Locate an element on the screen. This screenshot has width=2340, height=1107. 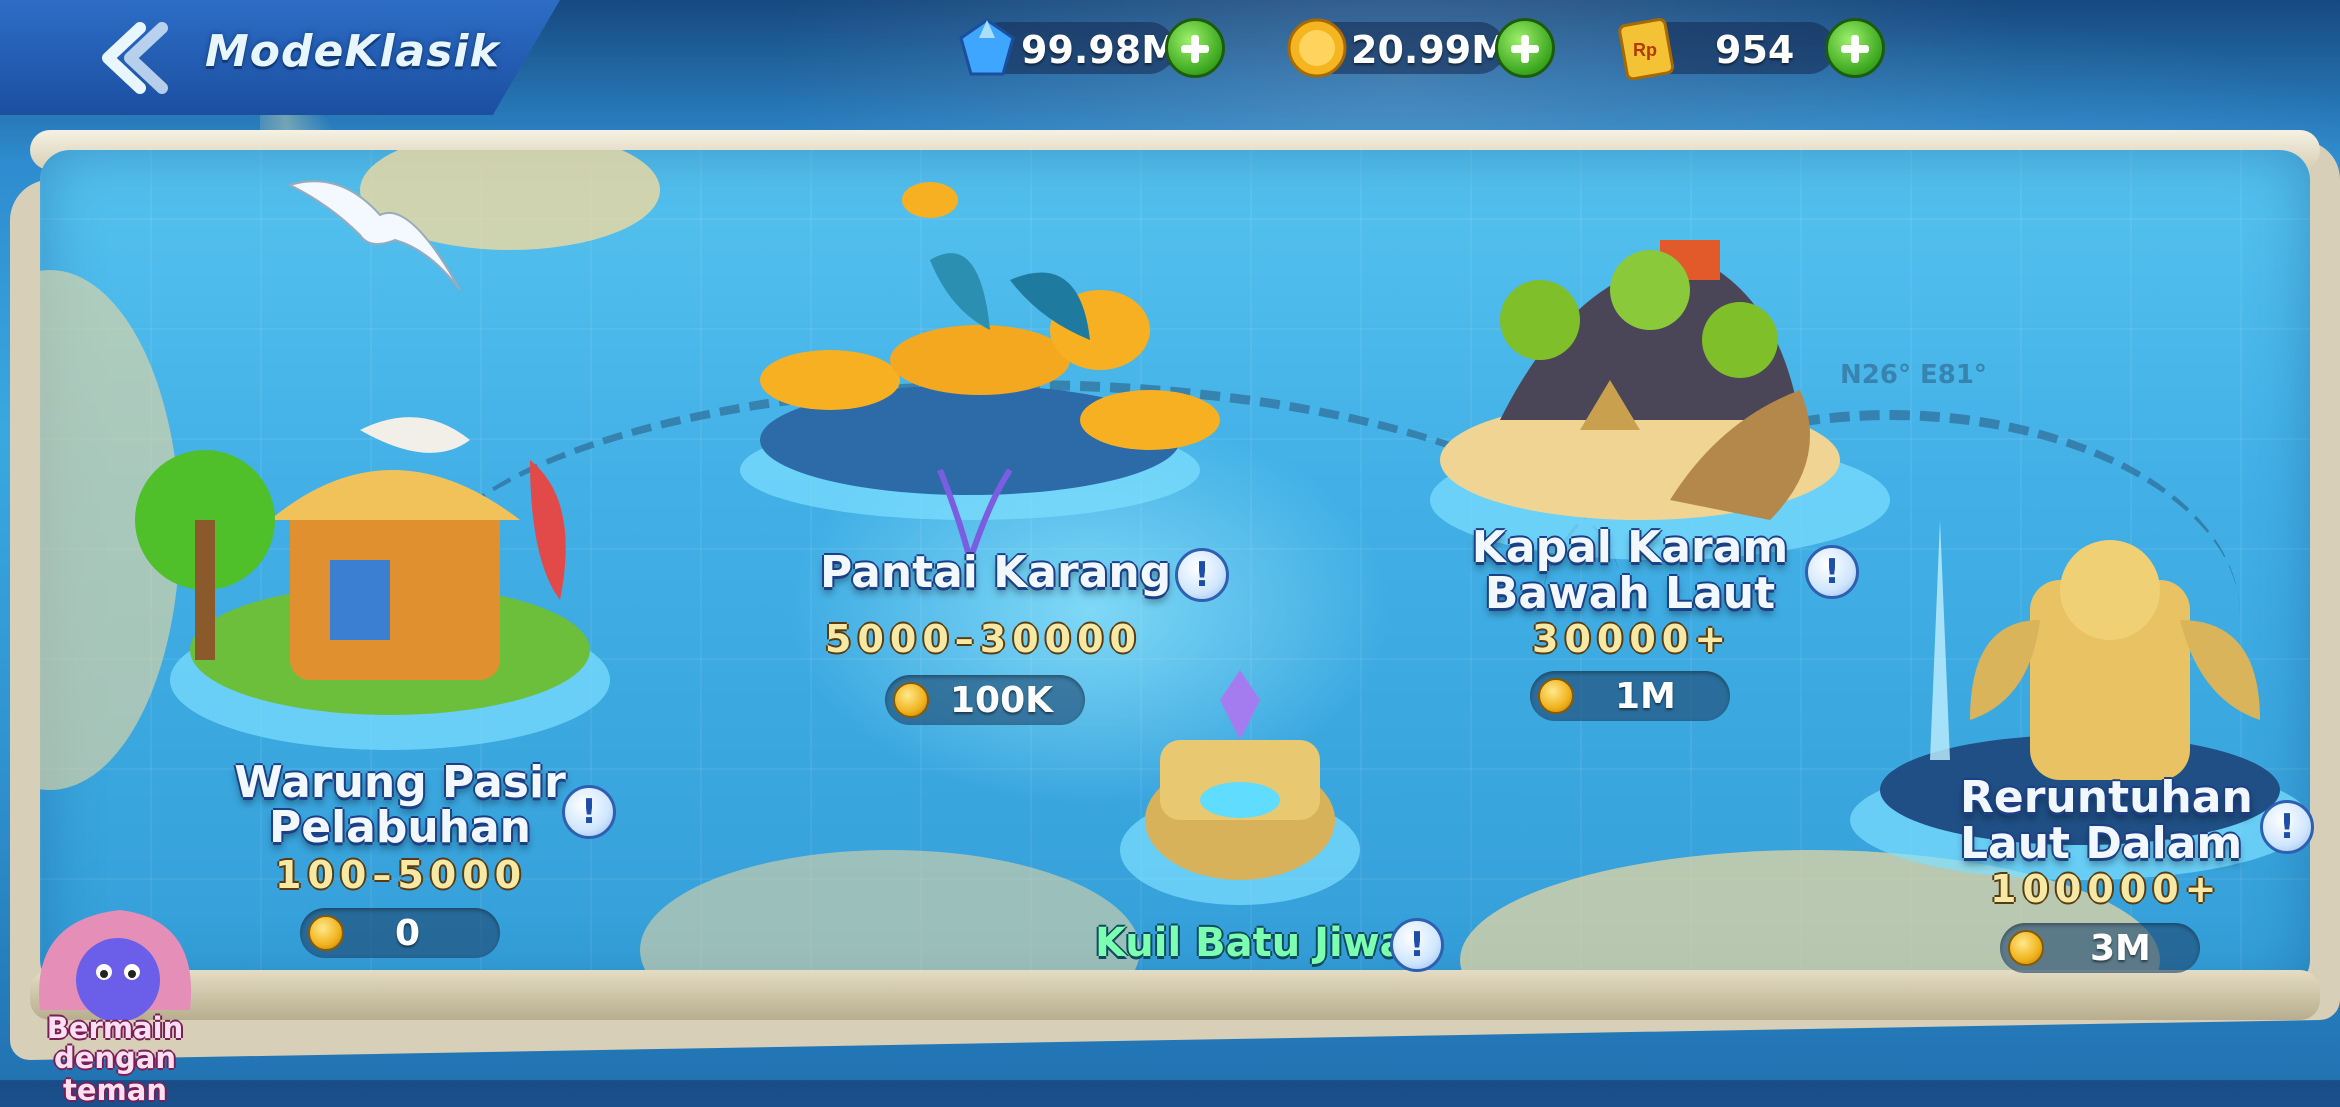
room-min-balance: 3M is located at coordinates (2120, 948).